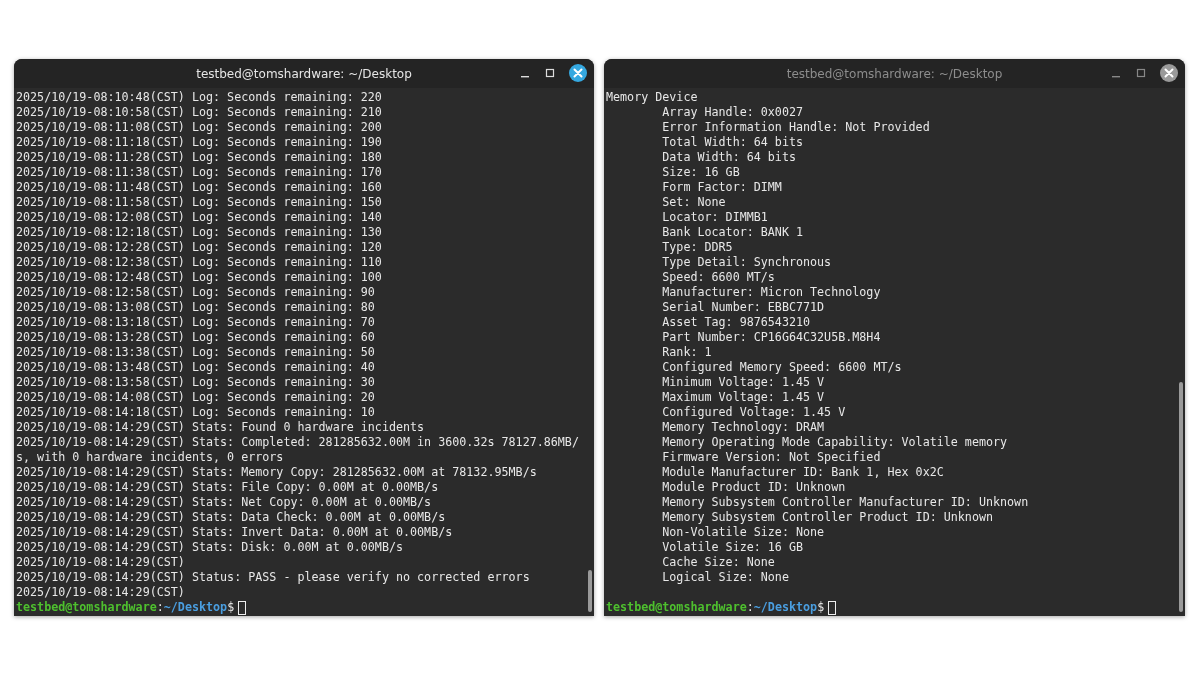 The height and width of the screenshot is (675, 1200). I want to click on output-line: Non-Volatile Size: None, so click(743, 532).